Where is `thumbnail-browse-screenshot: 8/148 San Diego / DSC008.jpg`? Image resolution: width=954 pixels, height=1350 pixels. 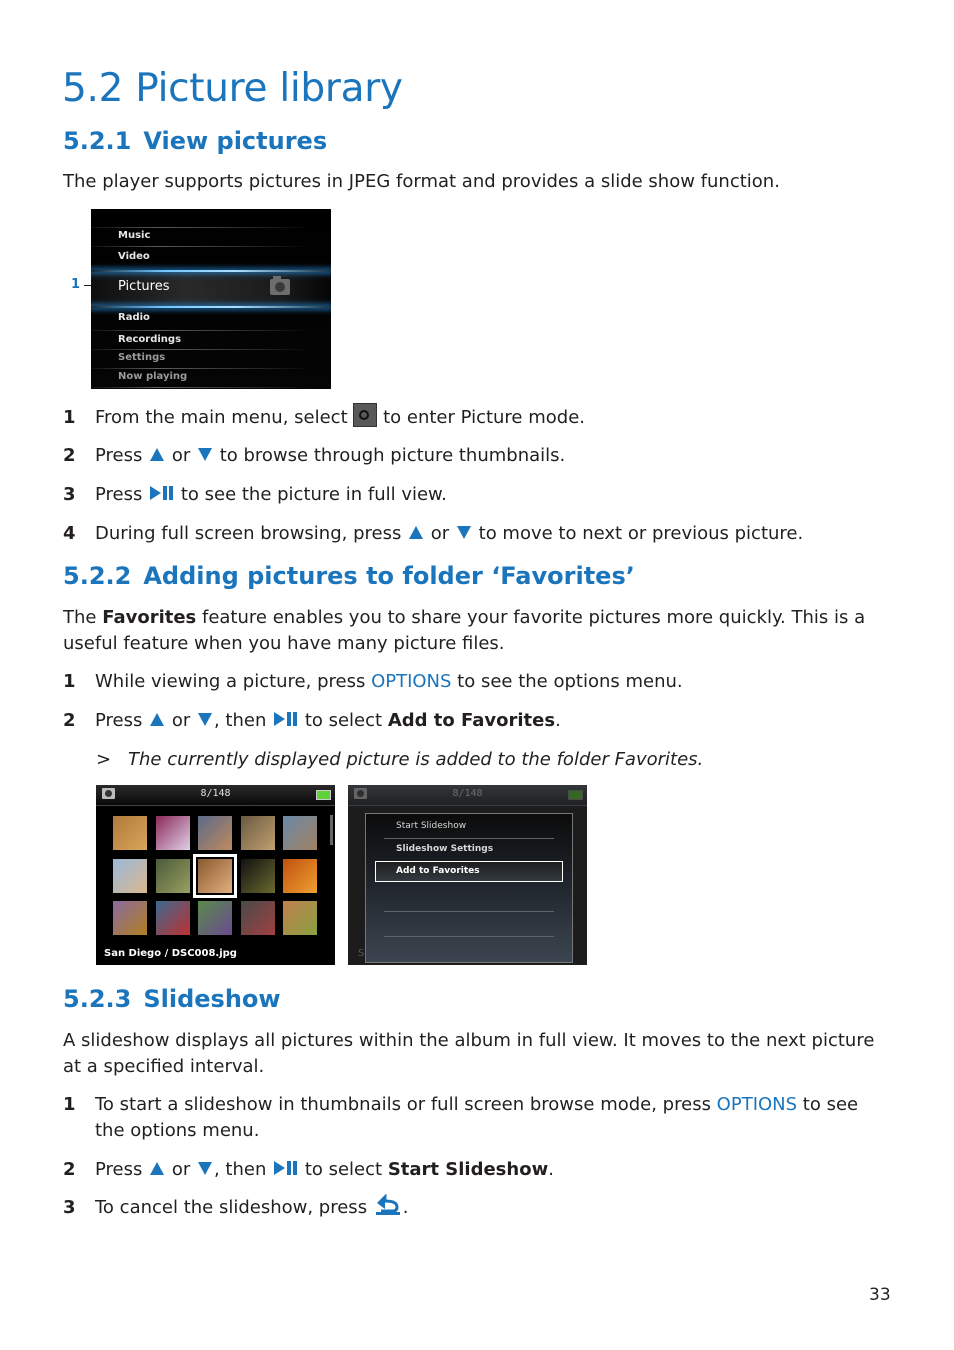 thumbnail-browse-screenshot: 8/148 San Diego / DSC008.jpg is located at coordinates (215, 875).